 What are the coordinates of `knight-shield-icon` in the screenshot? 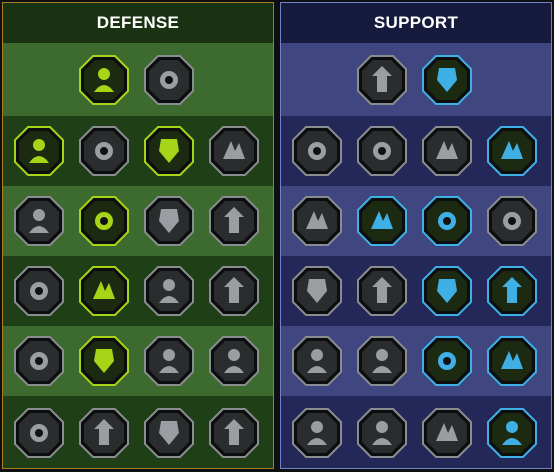 It's located at (104, 221).